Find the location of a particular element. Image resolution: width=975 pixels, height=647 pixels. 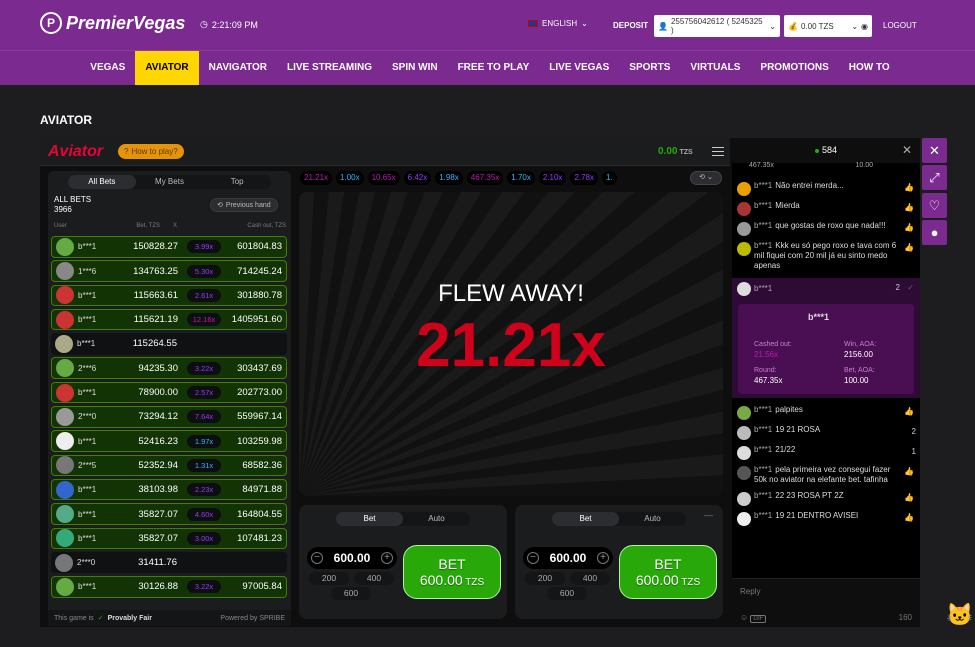

history-toggle-button: ⟲ ⌄ is located at coordinates (706, 178).